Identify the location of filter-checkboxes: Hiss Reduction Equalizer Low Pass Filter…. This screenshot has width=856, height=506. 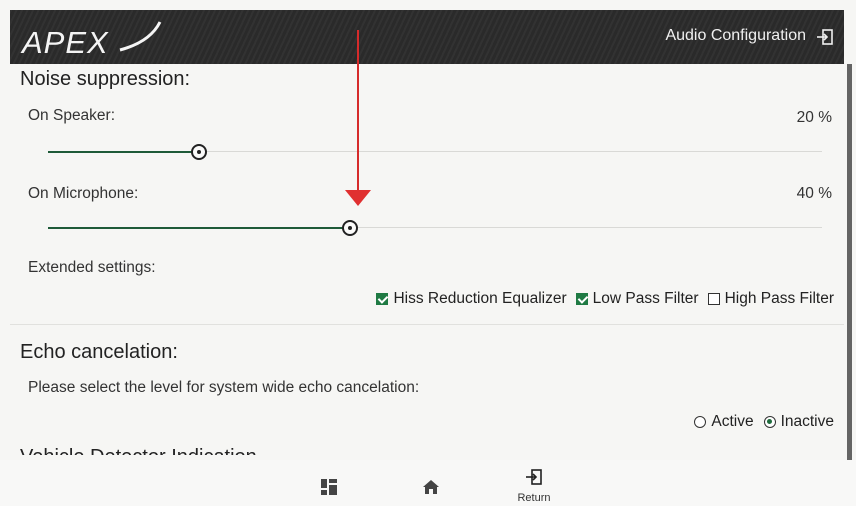
(605, 299).